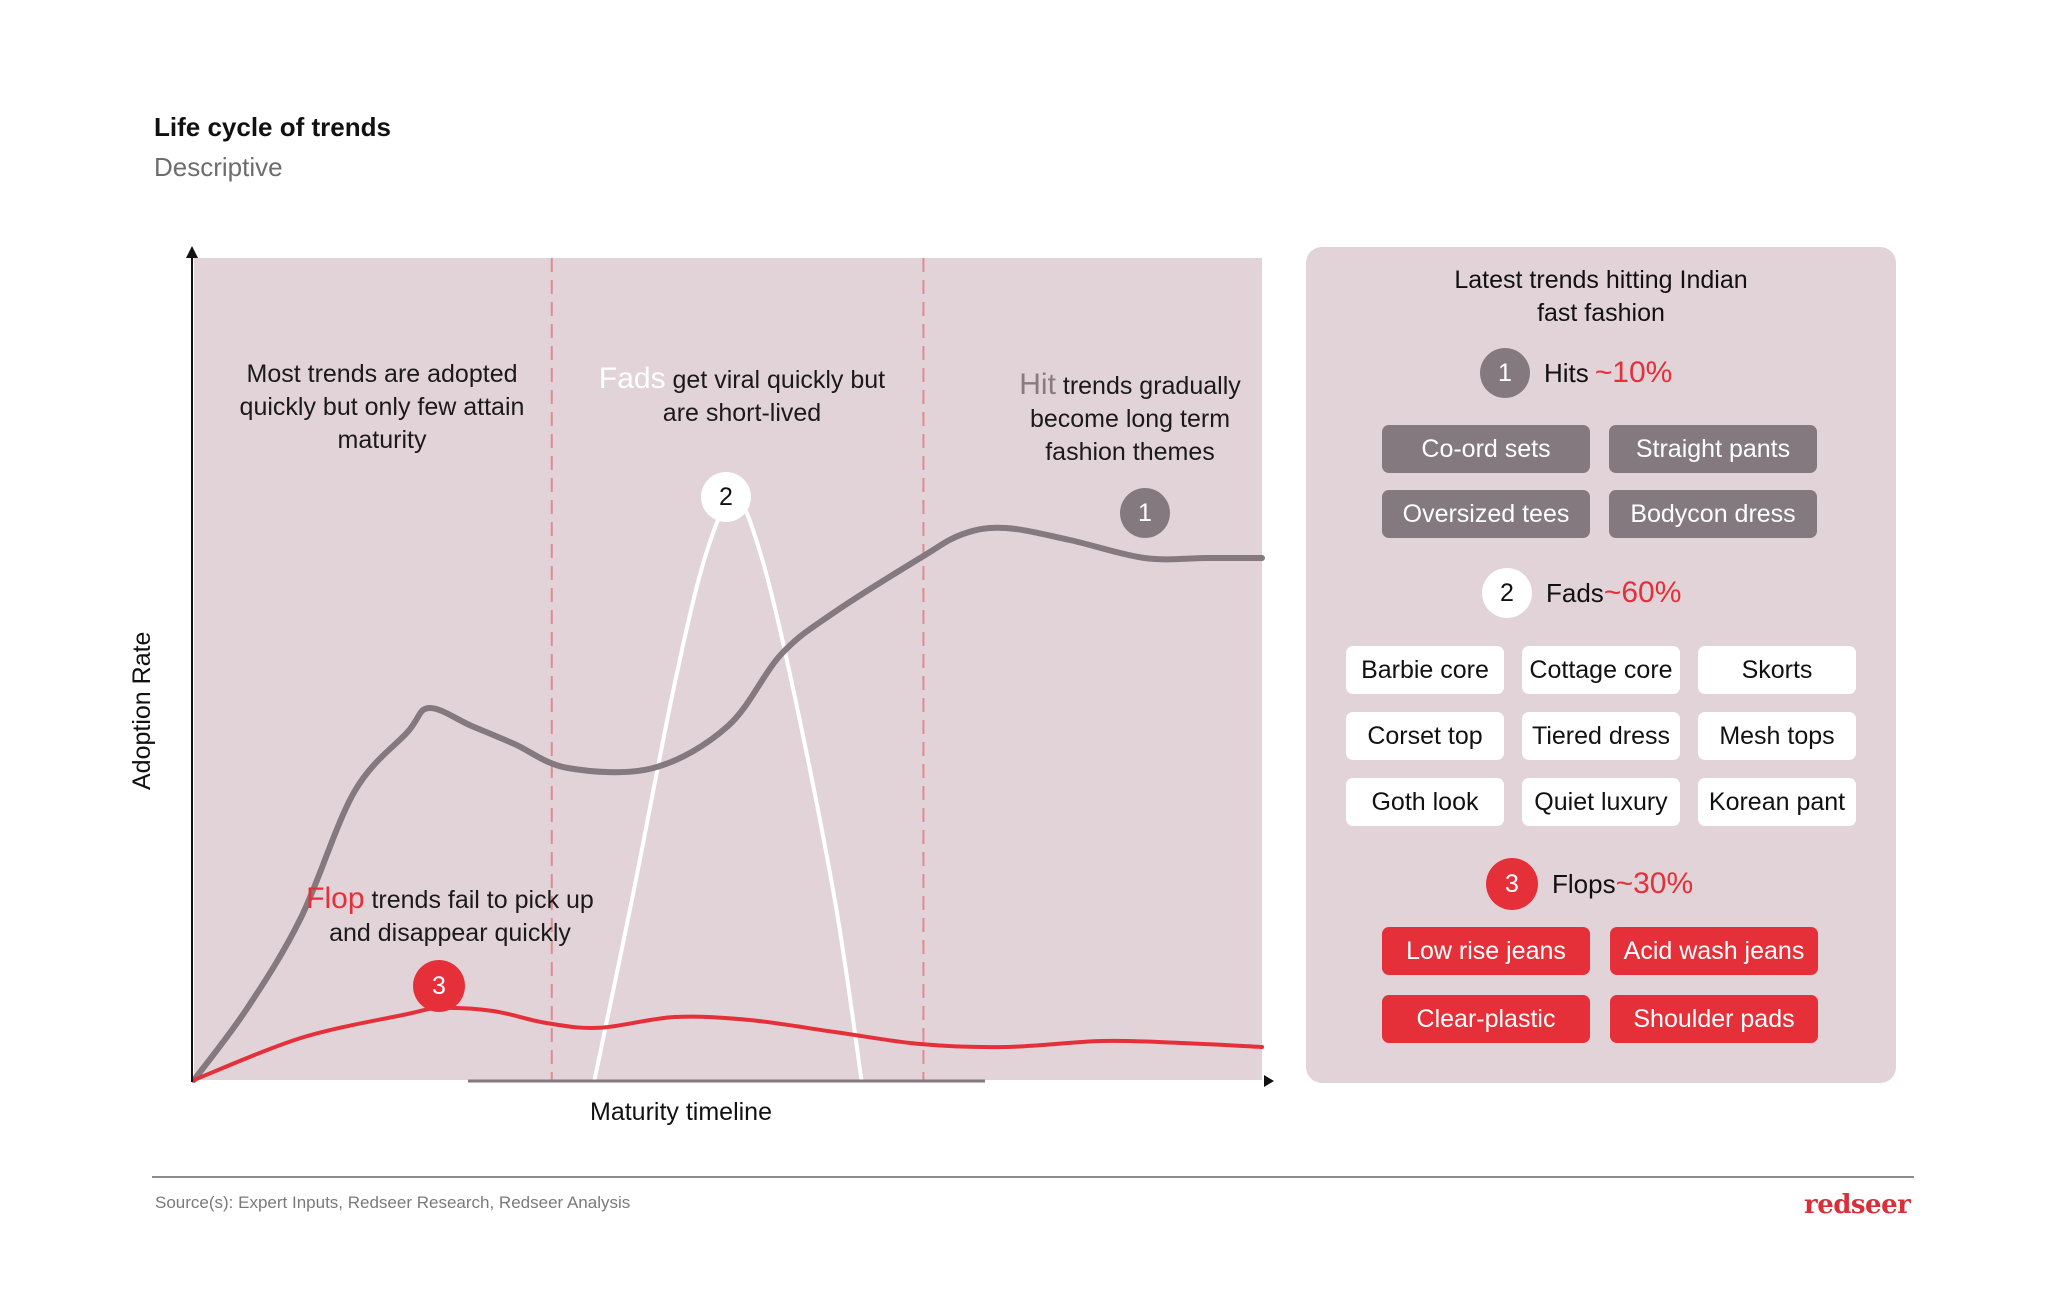  What do you see at coordinates (681, 1112) in the screenshot?
I see `x-axis-label: Maturity timeline` at bounding box center [681, 1112].